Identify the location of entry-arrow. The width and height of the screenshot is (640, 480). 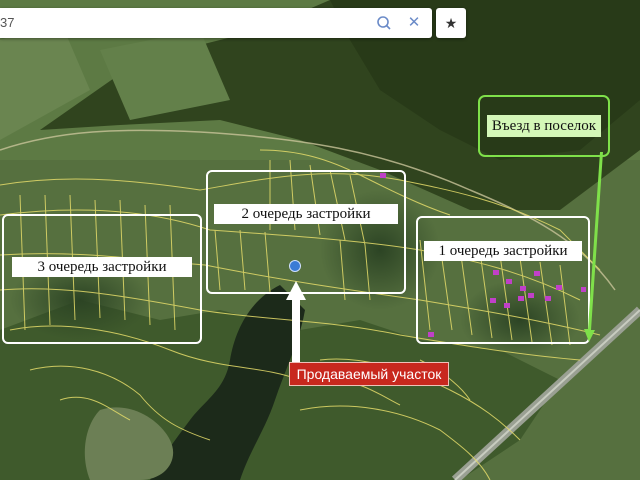
(593, 247).